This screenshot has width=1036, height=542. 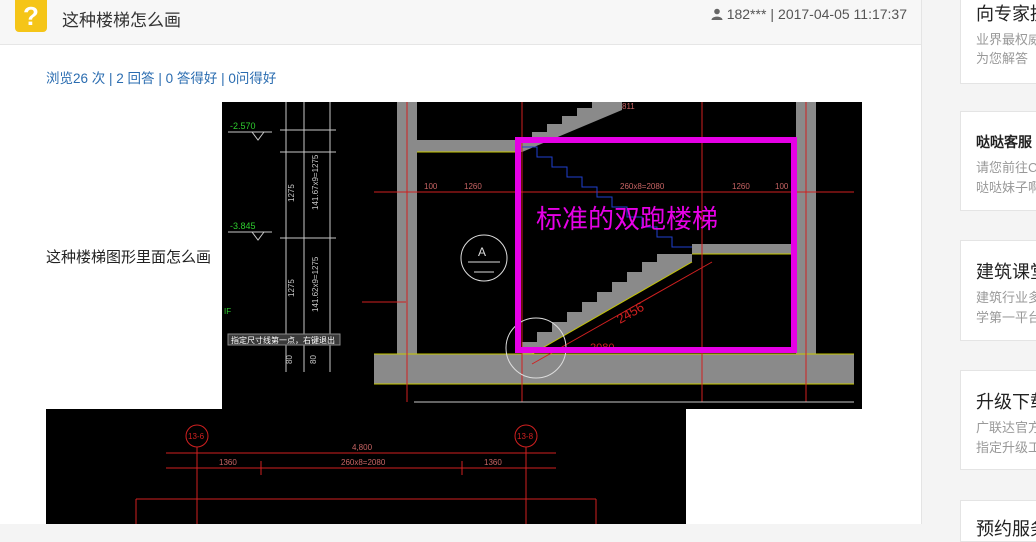 What do you see at coordinates (243, 226) in the screenshot?
I see `level-label: -3.845` at bounding box center [243, 226].